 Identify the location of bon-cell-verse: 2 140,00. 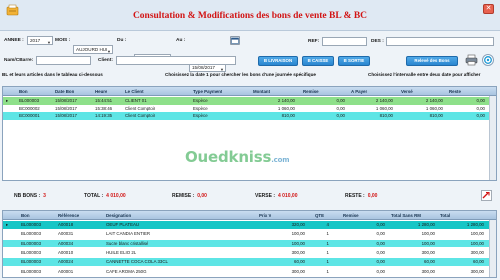
(434, 100).